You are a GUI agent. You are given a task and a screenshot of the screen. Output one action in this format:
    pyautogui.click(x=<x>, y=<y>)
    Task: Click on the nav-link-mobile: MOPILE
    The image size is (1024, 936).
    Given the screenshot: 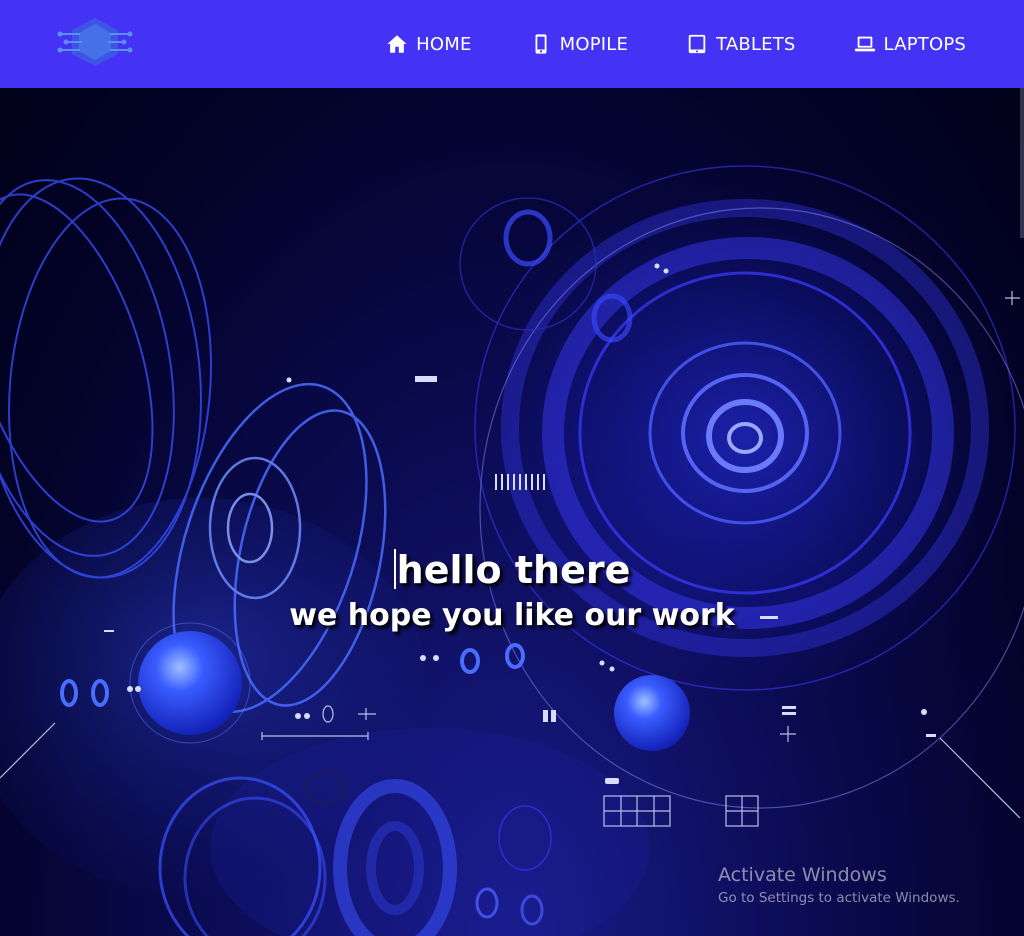 What is the action you would take?
    pyautogui.click(x=579, y=44)
    